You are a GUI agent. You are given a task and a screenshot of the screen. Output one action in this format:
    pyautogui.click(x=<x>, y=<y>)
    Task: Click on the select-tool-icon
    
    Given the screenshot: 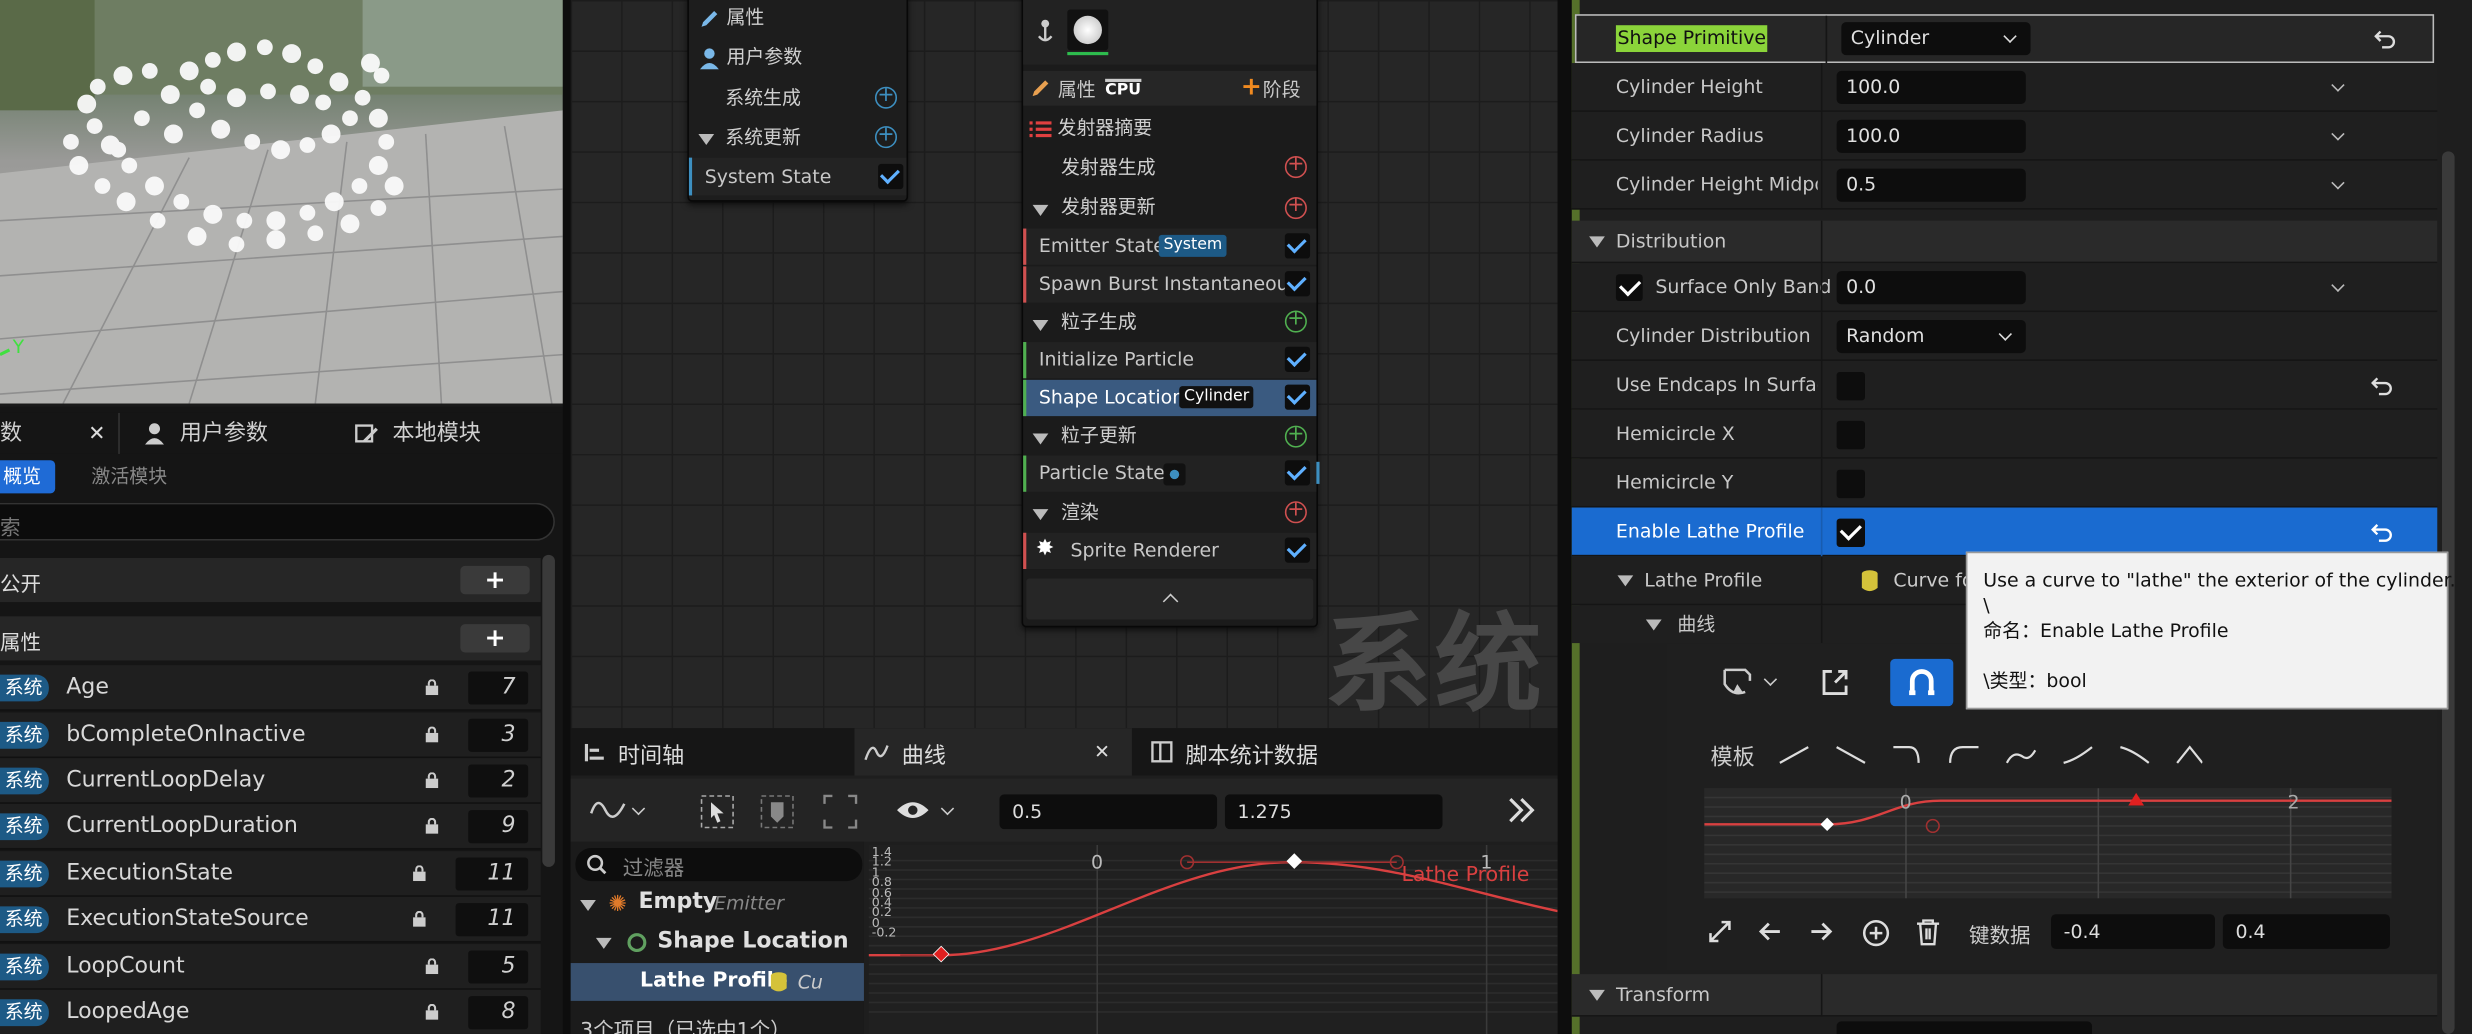 What is the action you would take?
    pyautogui.click(x=717, y=811)
    